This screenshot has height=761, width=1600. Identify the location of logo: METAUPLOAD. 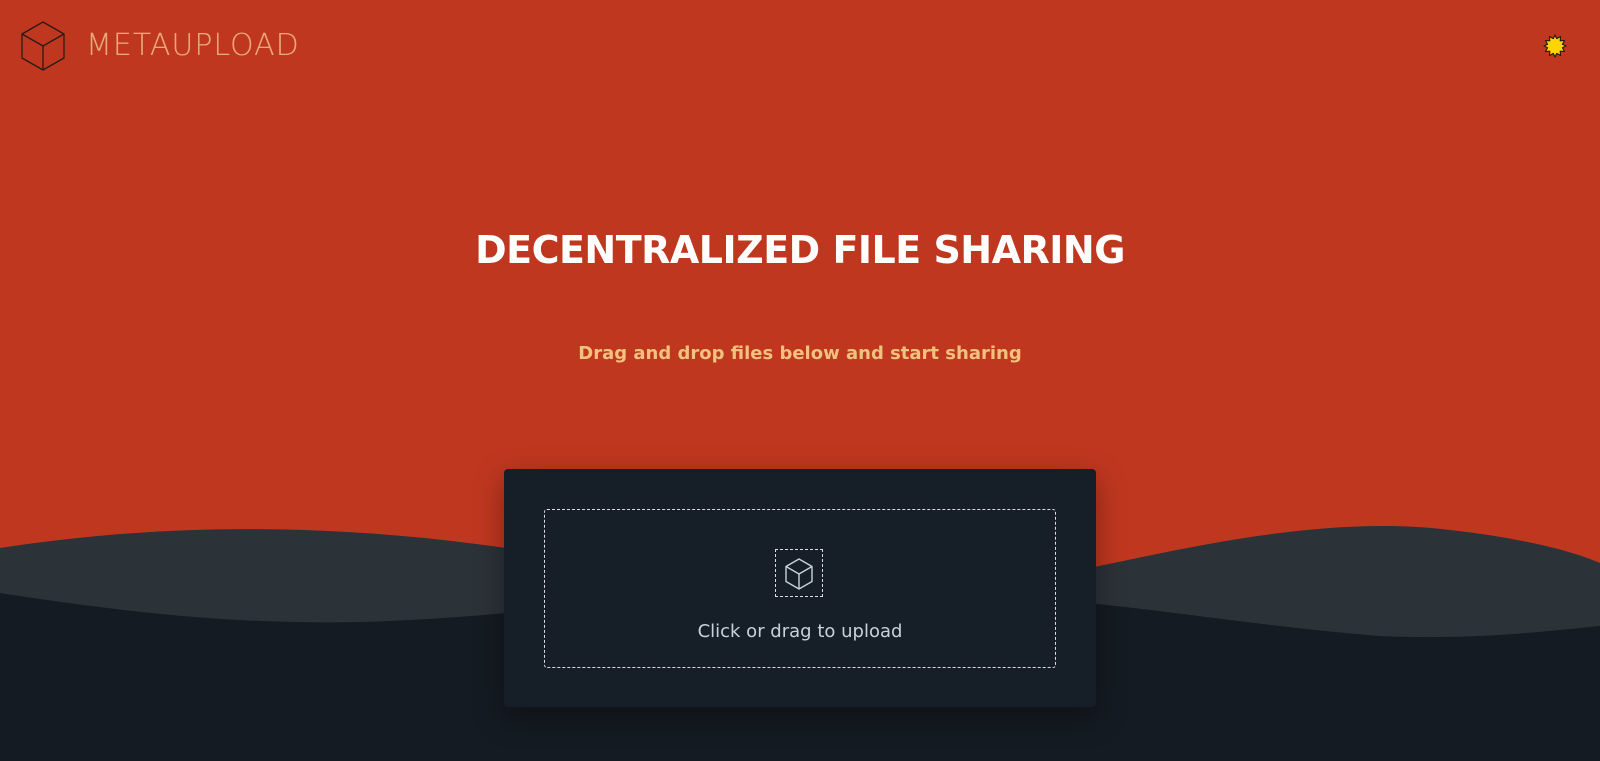
(160, 46).